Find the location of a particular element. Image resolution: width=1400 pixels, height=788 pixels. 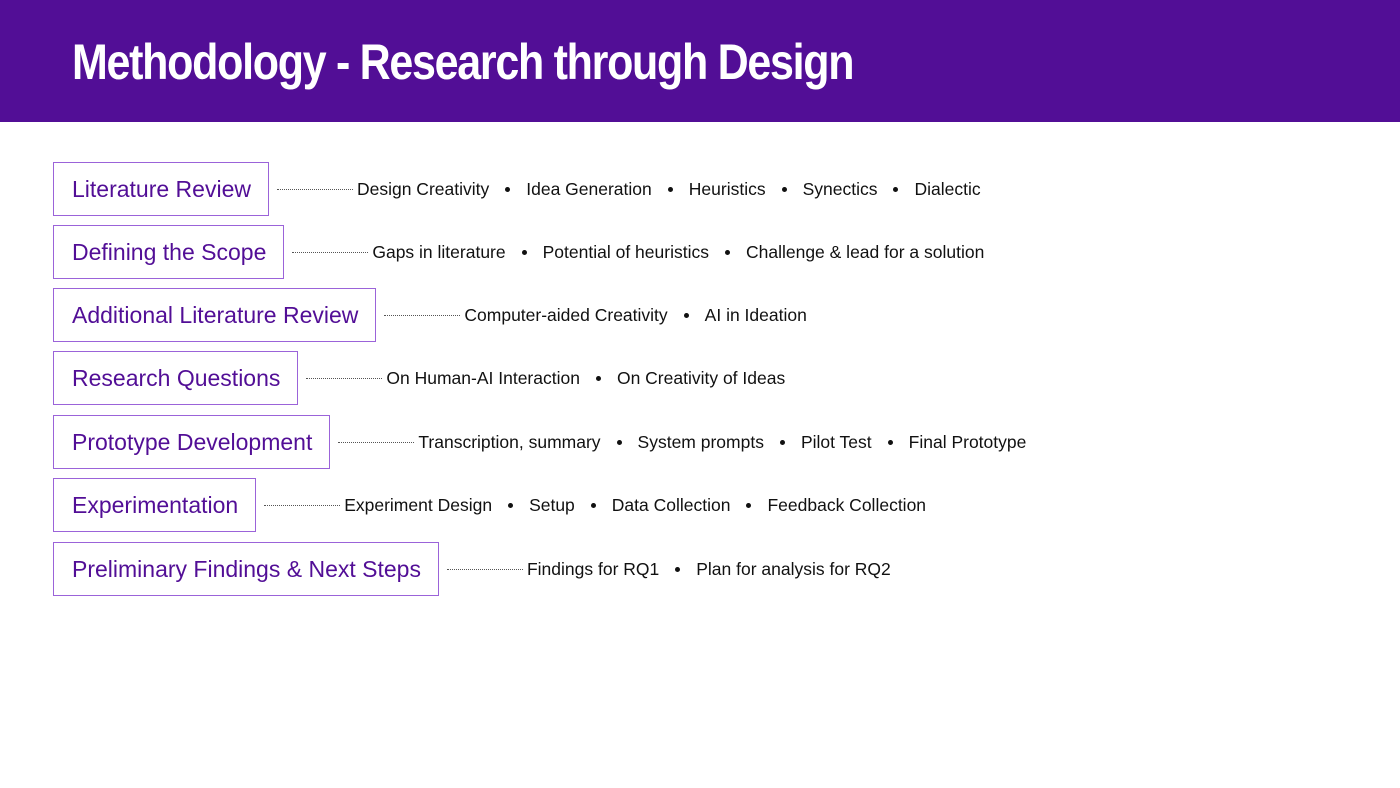

stage-item: Experiment Design is located at coordinates (418, 504).